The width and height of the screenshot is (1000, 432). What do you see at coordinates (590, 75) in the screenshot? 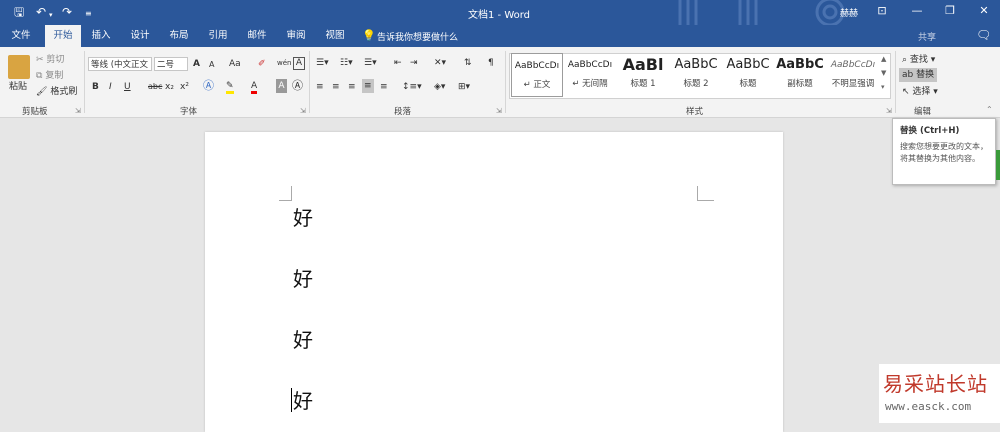
I see `style-no-spacing: AaBbCcDı ↵ 无间隔` at bounding box center [590, 75].